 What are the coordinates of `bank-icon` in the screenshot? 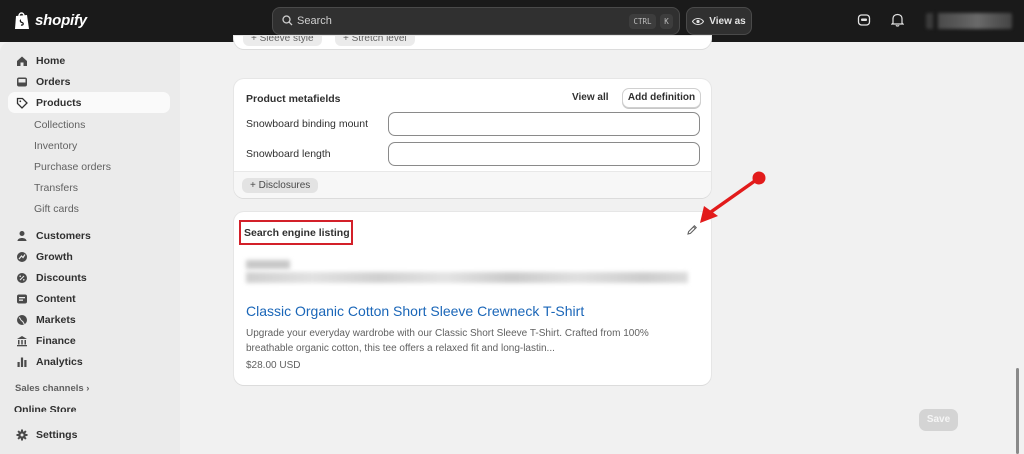 It's located at (22, 341).